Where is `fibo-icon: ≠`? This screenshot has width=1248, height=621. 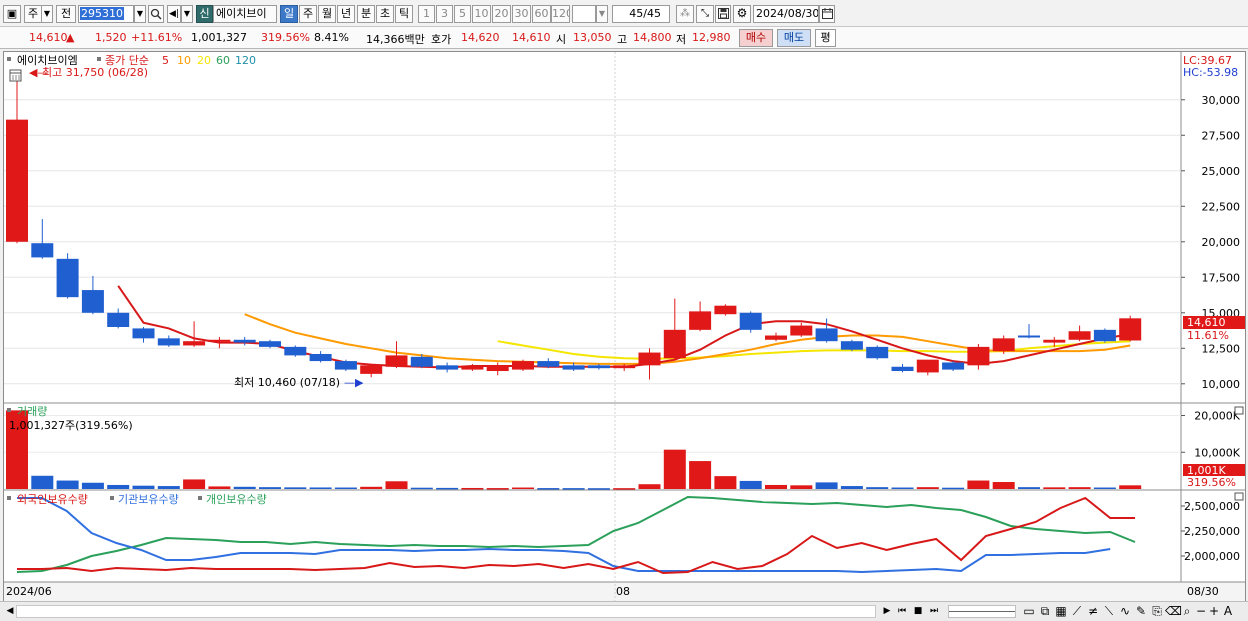 fibo-icon: ≠ is located at coordinates (1093, 611).